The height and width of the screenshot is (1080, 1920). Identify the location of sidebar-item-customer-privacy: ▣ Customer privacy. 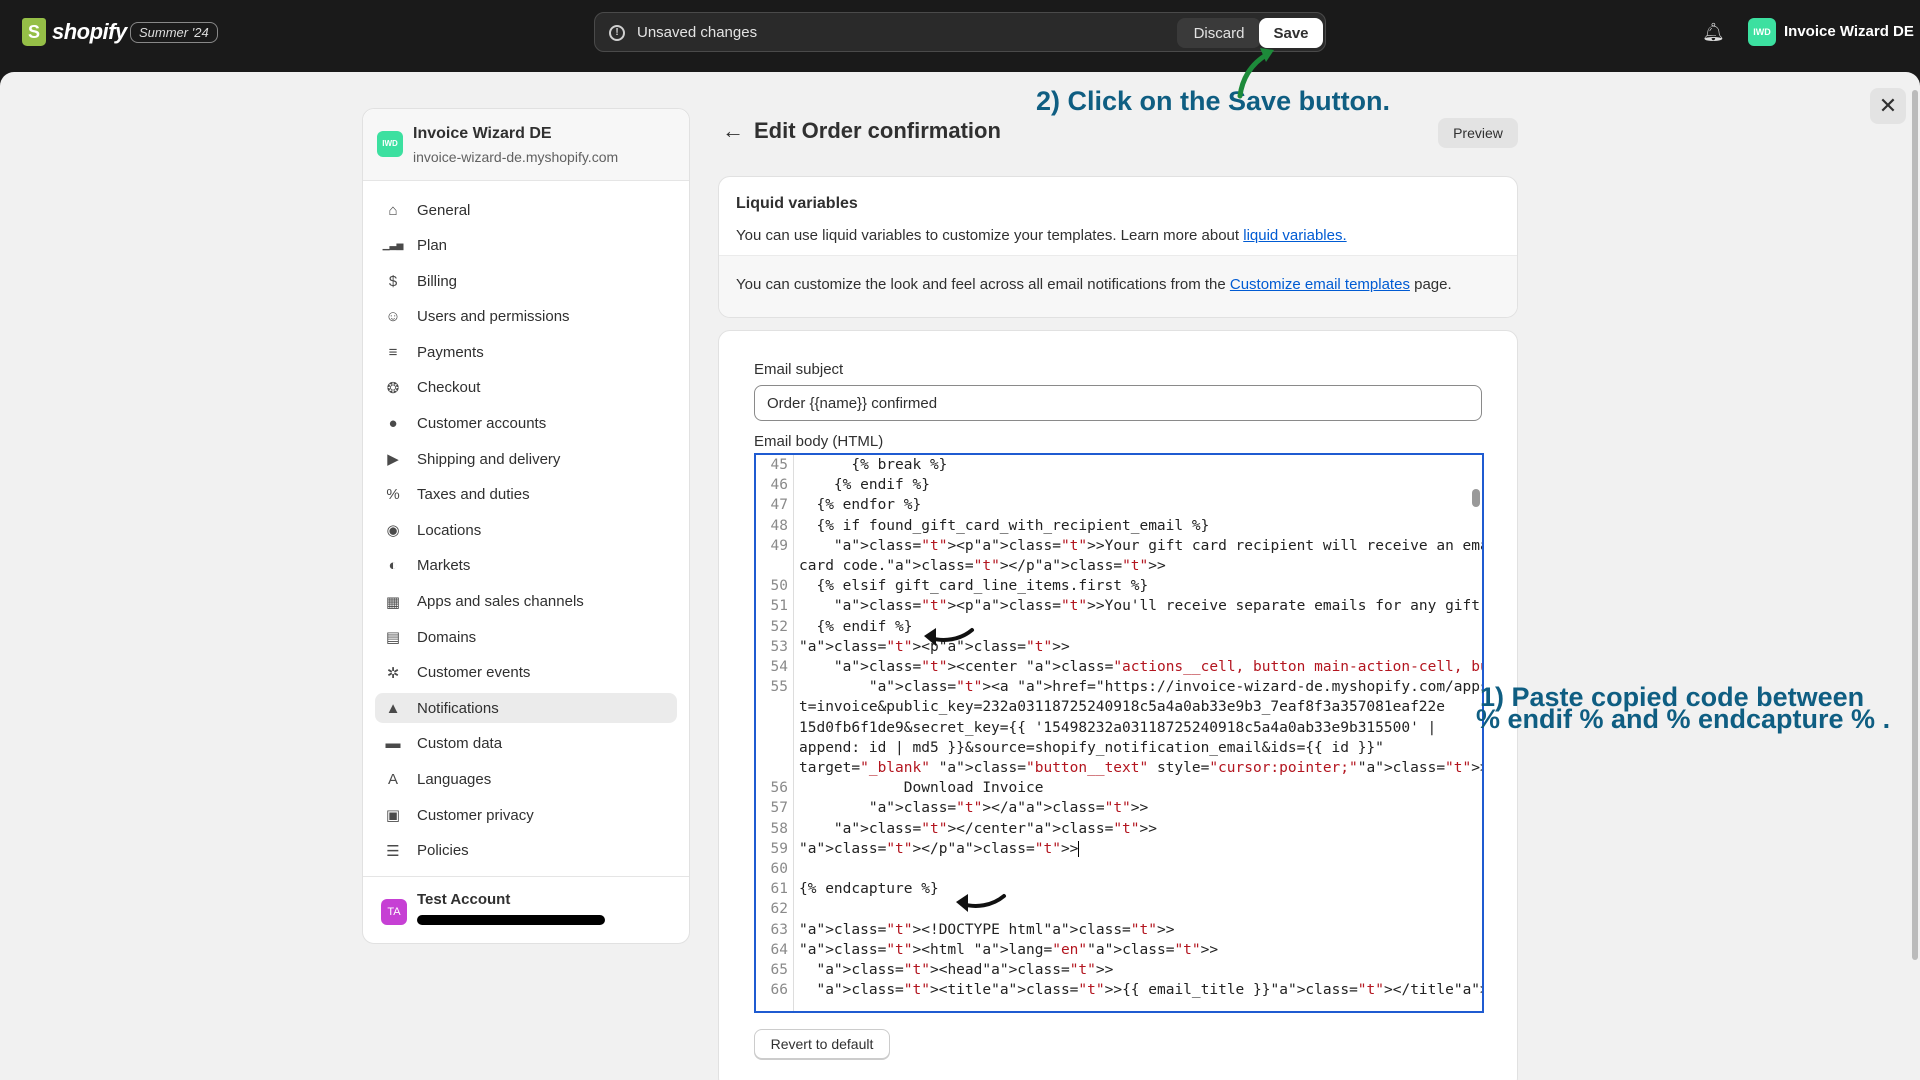
(526, 815).